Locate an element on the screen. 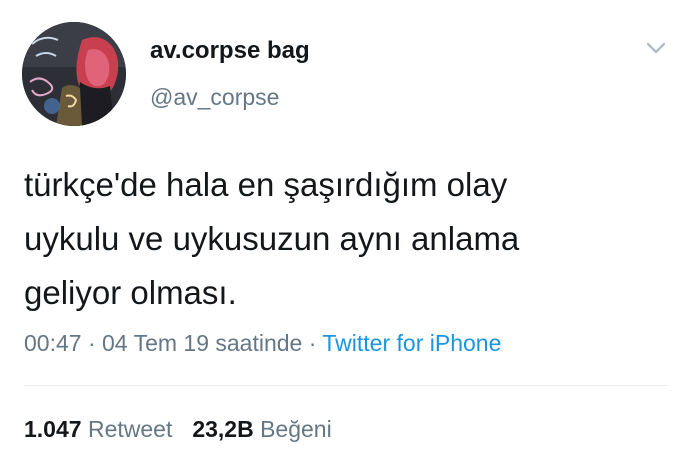  likes-stat: 23,2B Beğeni is located at coordinates (261, 429).